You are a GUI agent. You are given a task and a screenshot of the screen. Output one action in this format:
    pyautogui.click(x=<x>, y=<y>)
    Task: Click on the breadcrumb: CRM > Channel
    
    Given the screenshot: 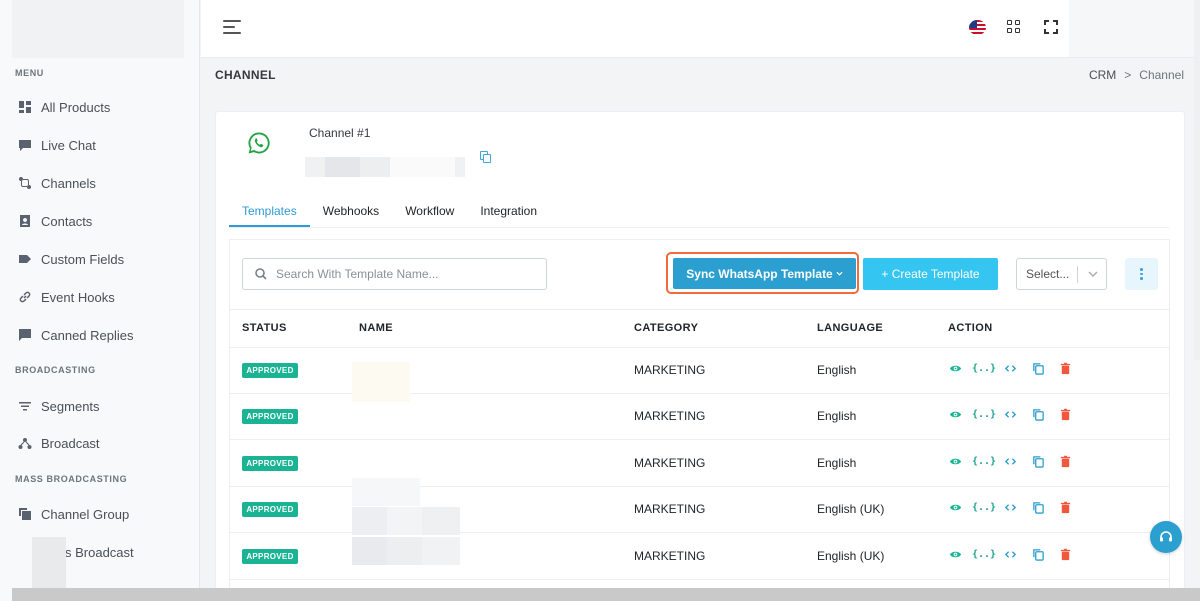 What is the action you would take?
    pyautogui.click(x=1136, y=75)
    